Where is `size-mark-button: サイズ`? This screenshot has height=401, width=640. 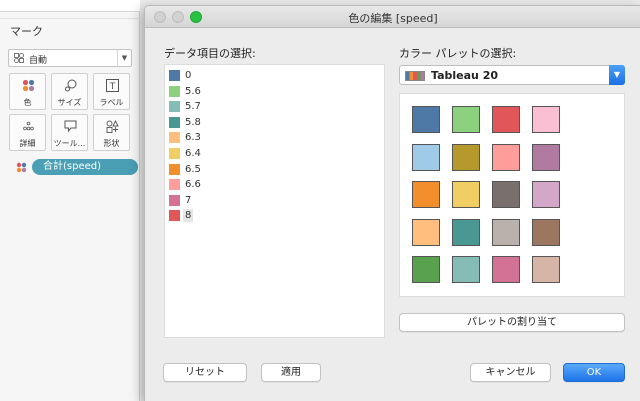 size-mark-button: サイズ is located at coordinates (69, 91).